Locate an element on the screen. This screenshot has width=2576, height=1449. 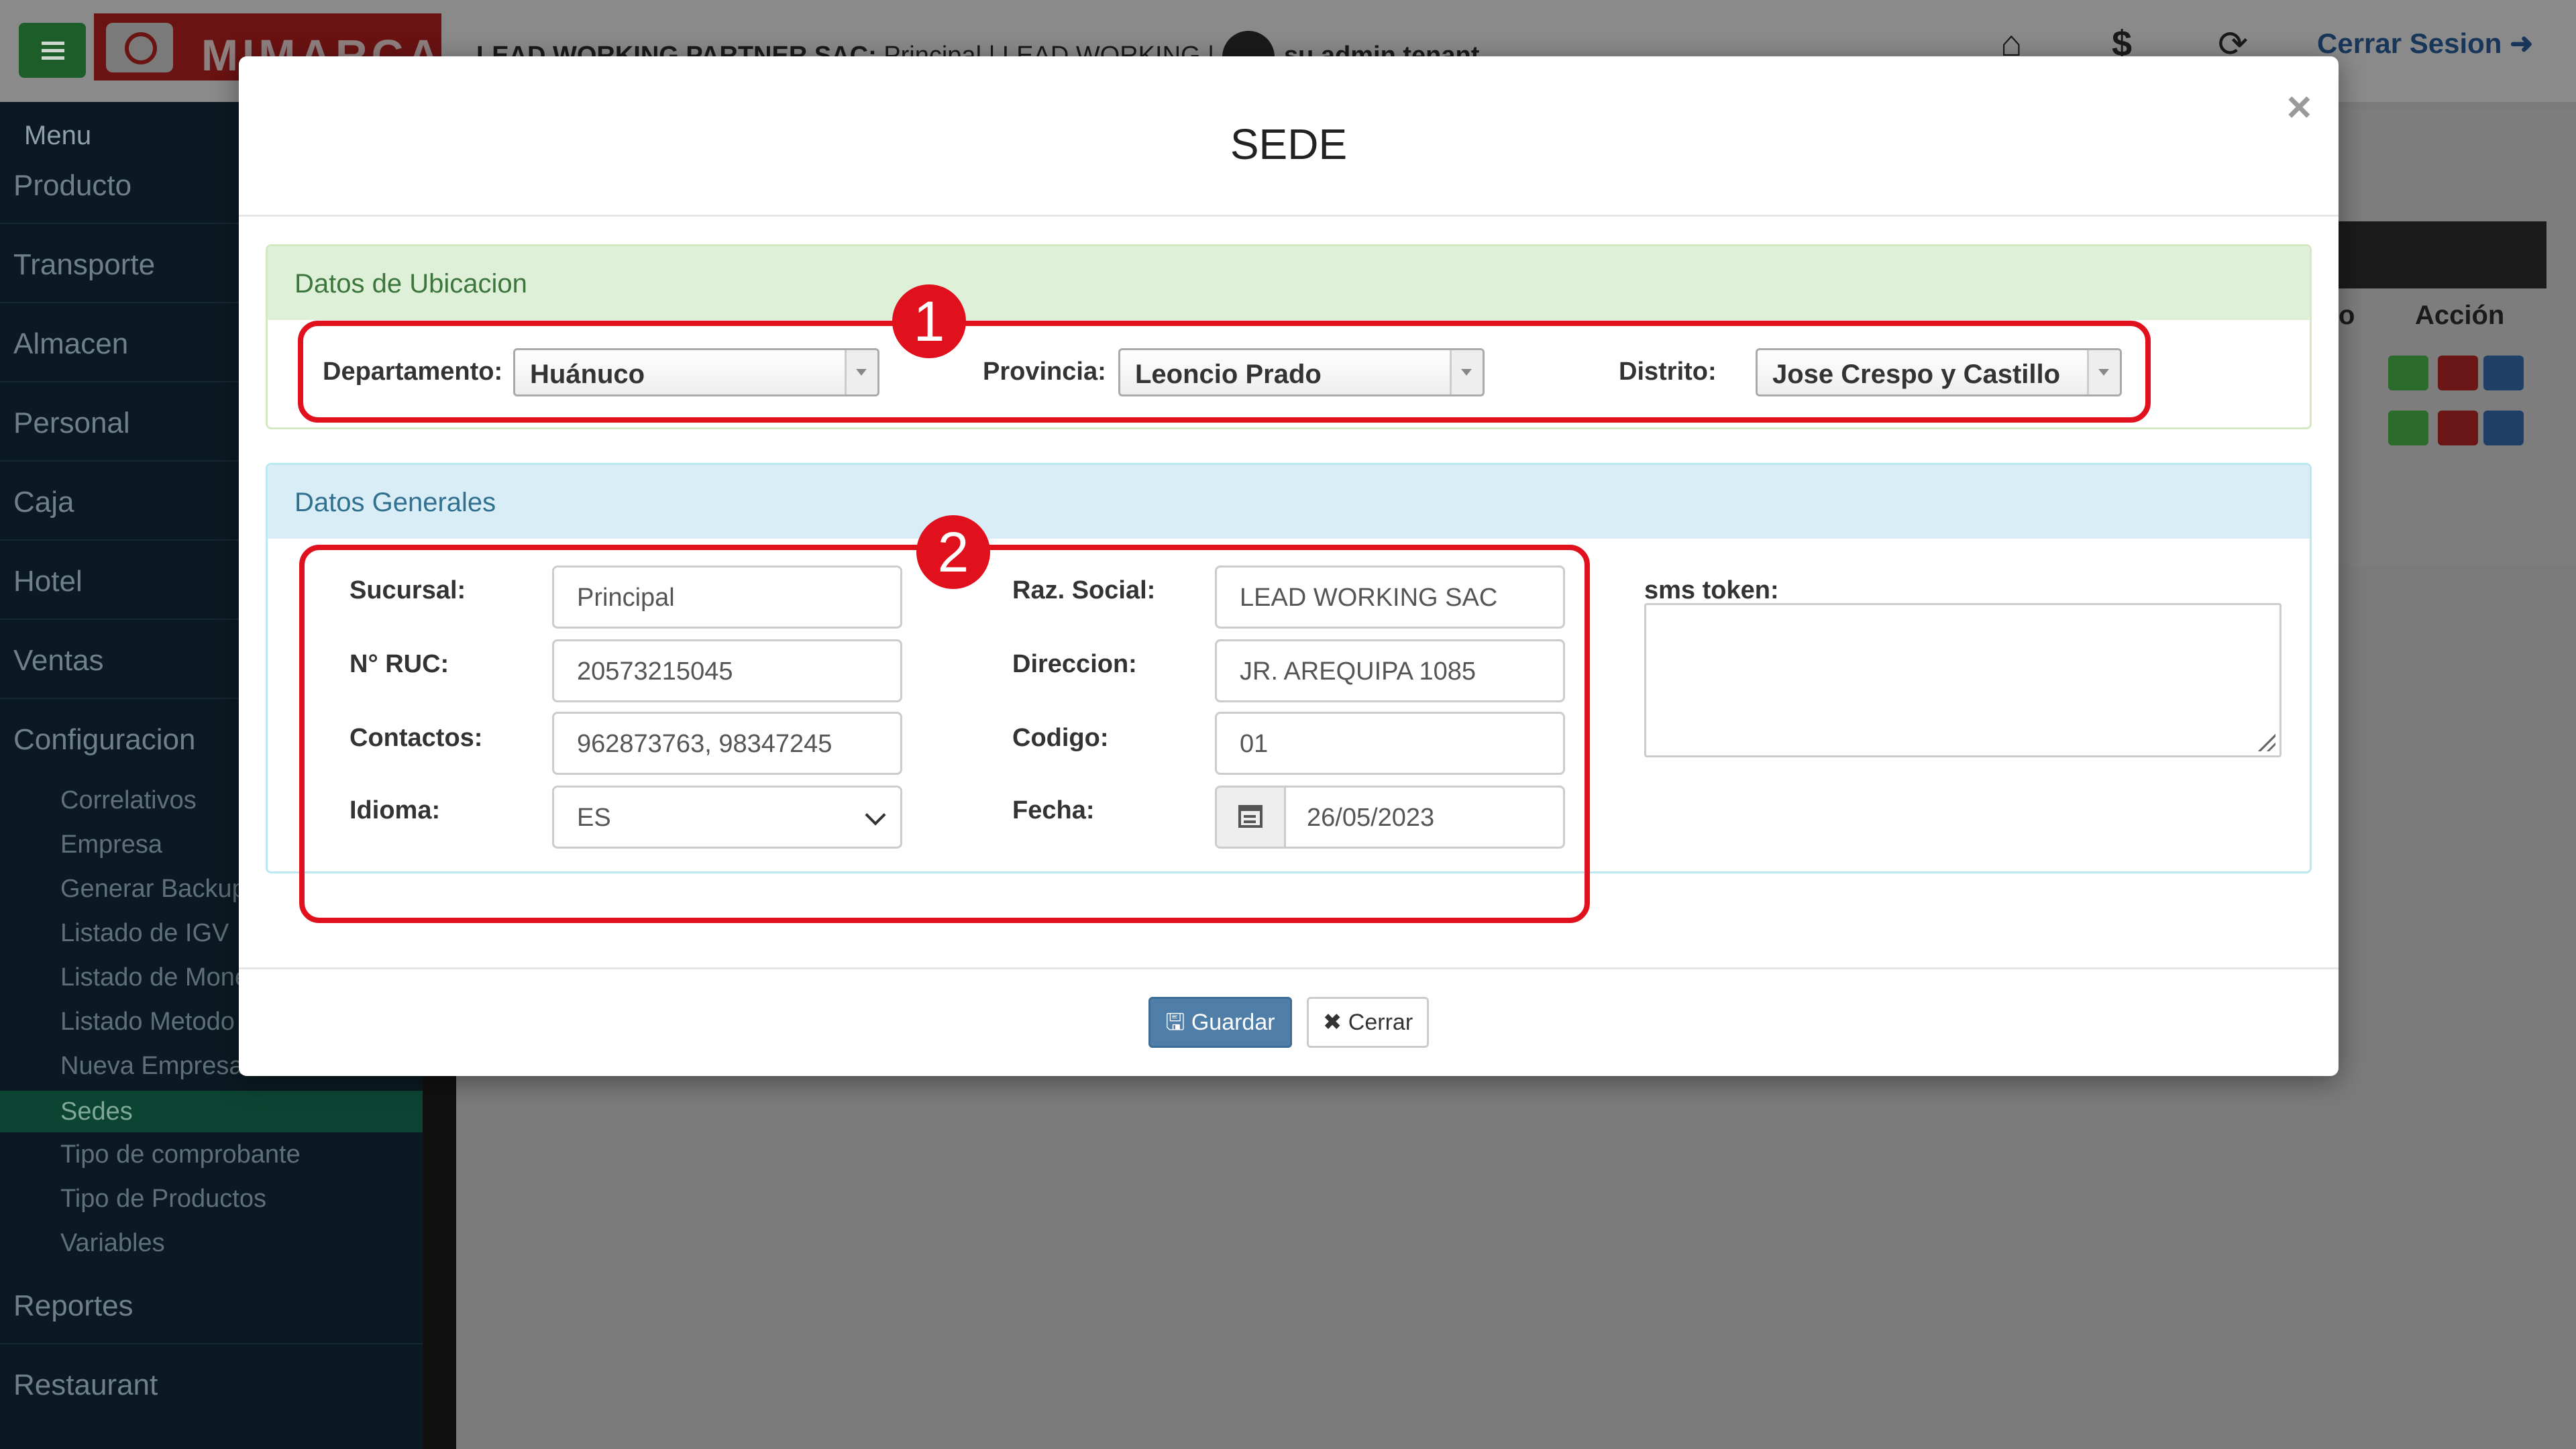
sidebar-subitem-listado-moneda: Listado de Mone is located at coordinates (154, 977).